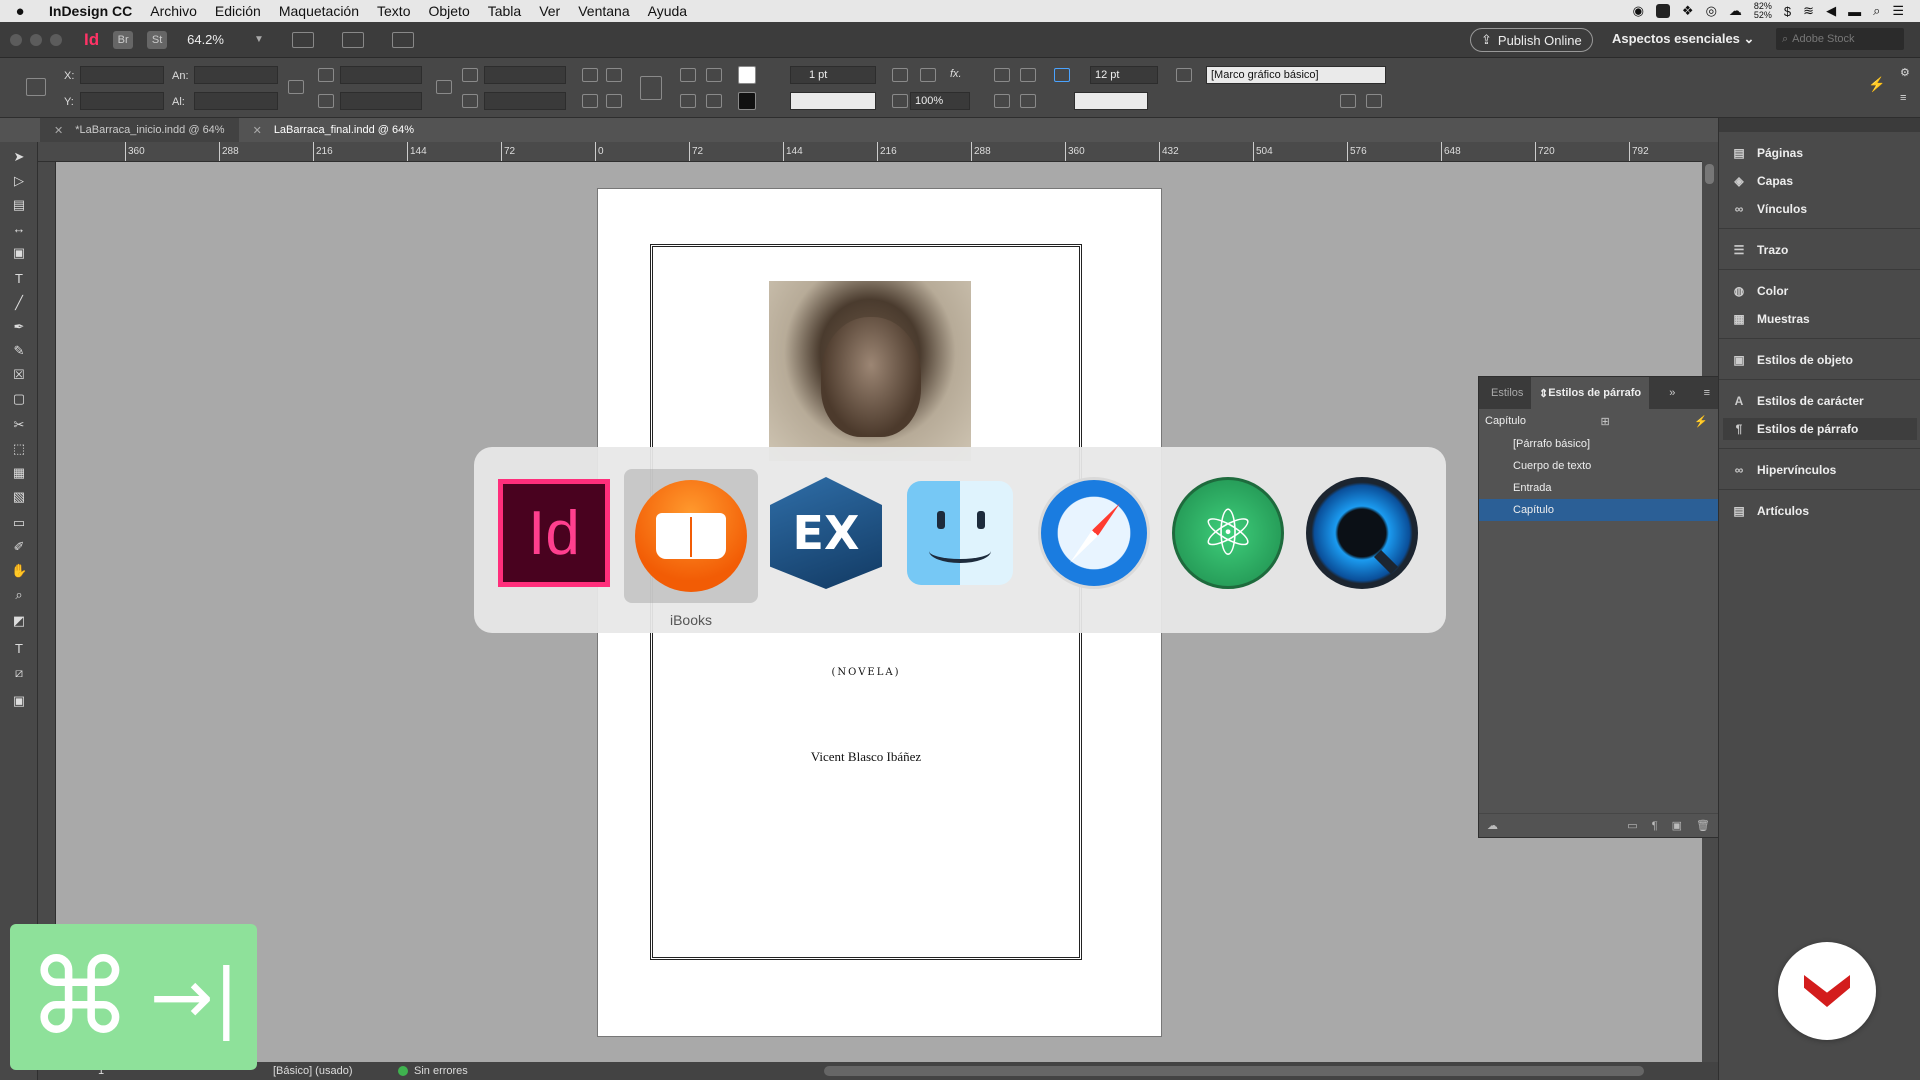  Describe the element at coordinates (1735, 11) in the screenshot. I see `cloud-icon: ☁` at that location.